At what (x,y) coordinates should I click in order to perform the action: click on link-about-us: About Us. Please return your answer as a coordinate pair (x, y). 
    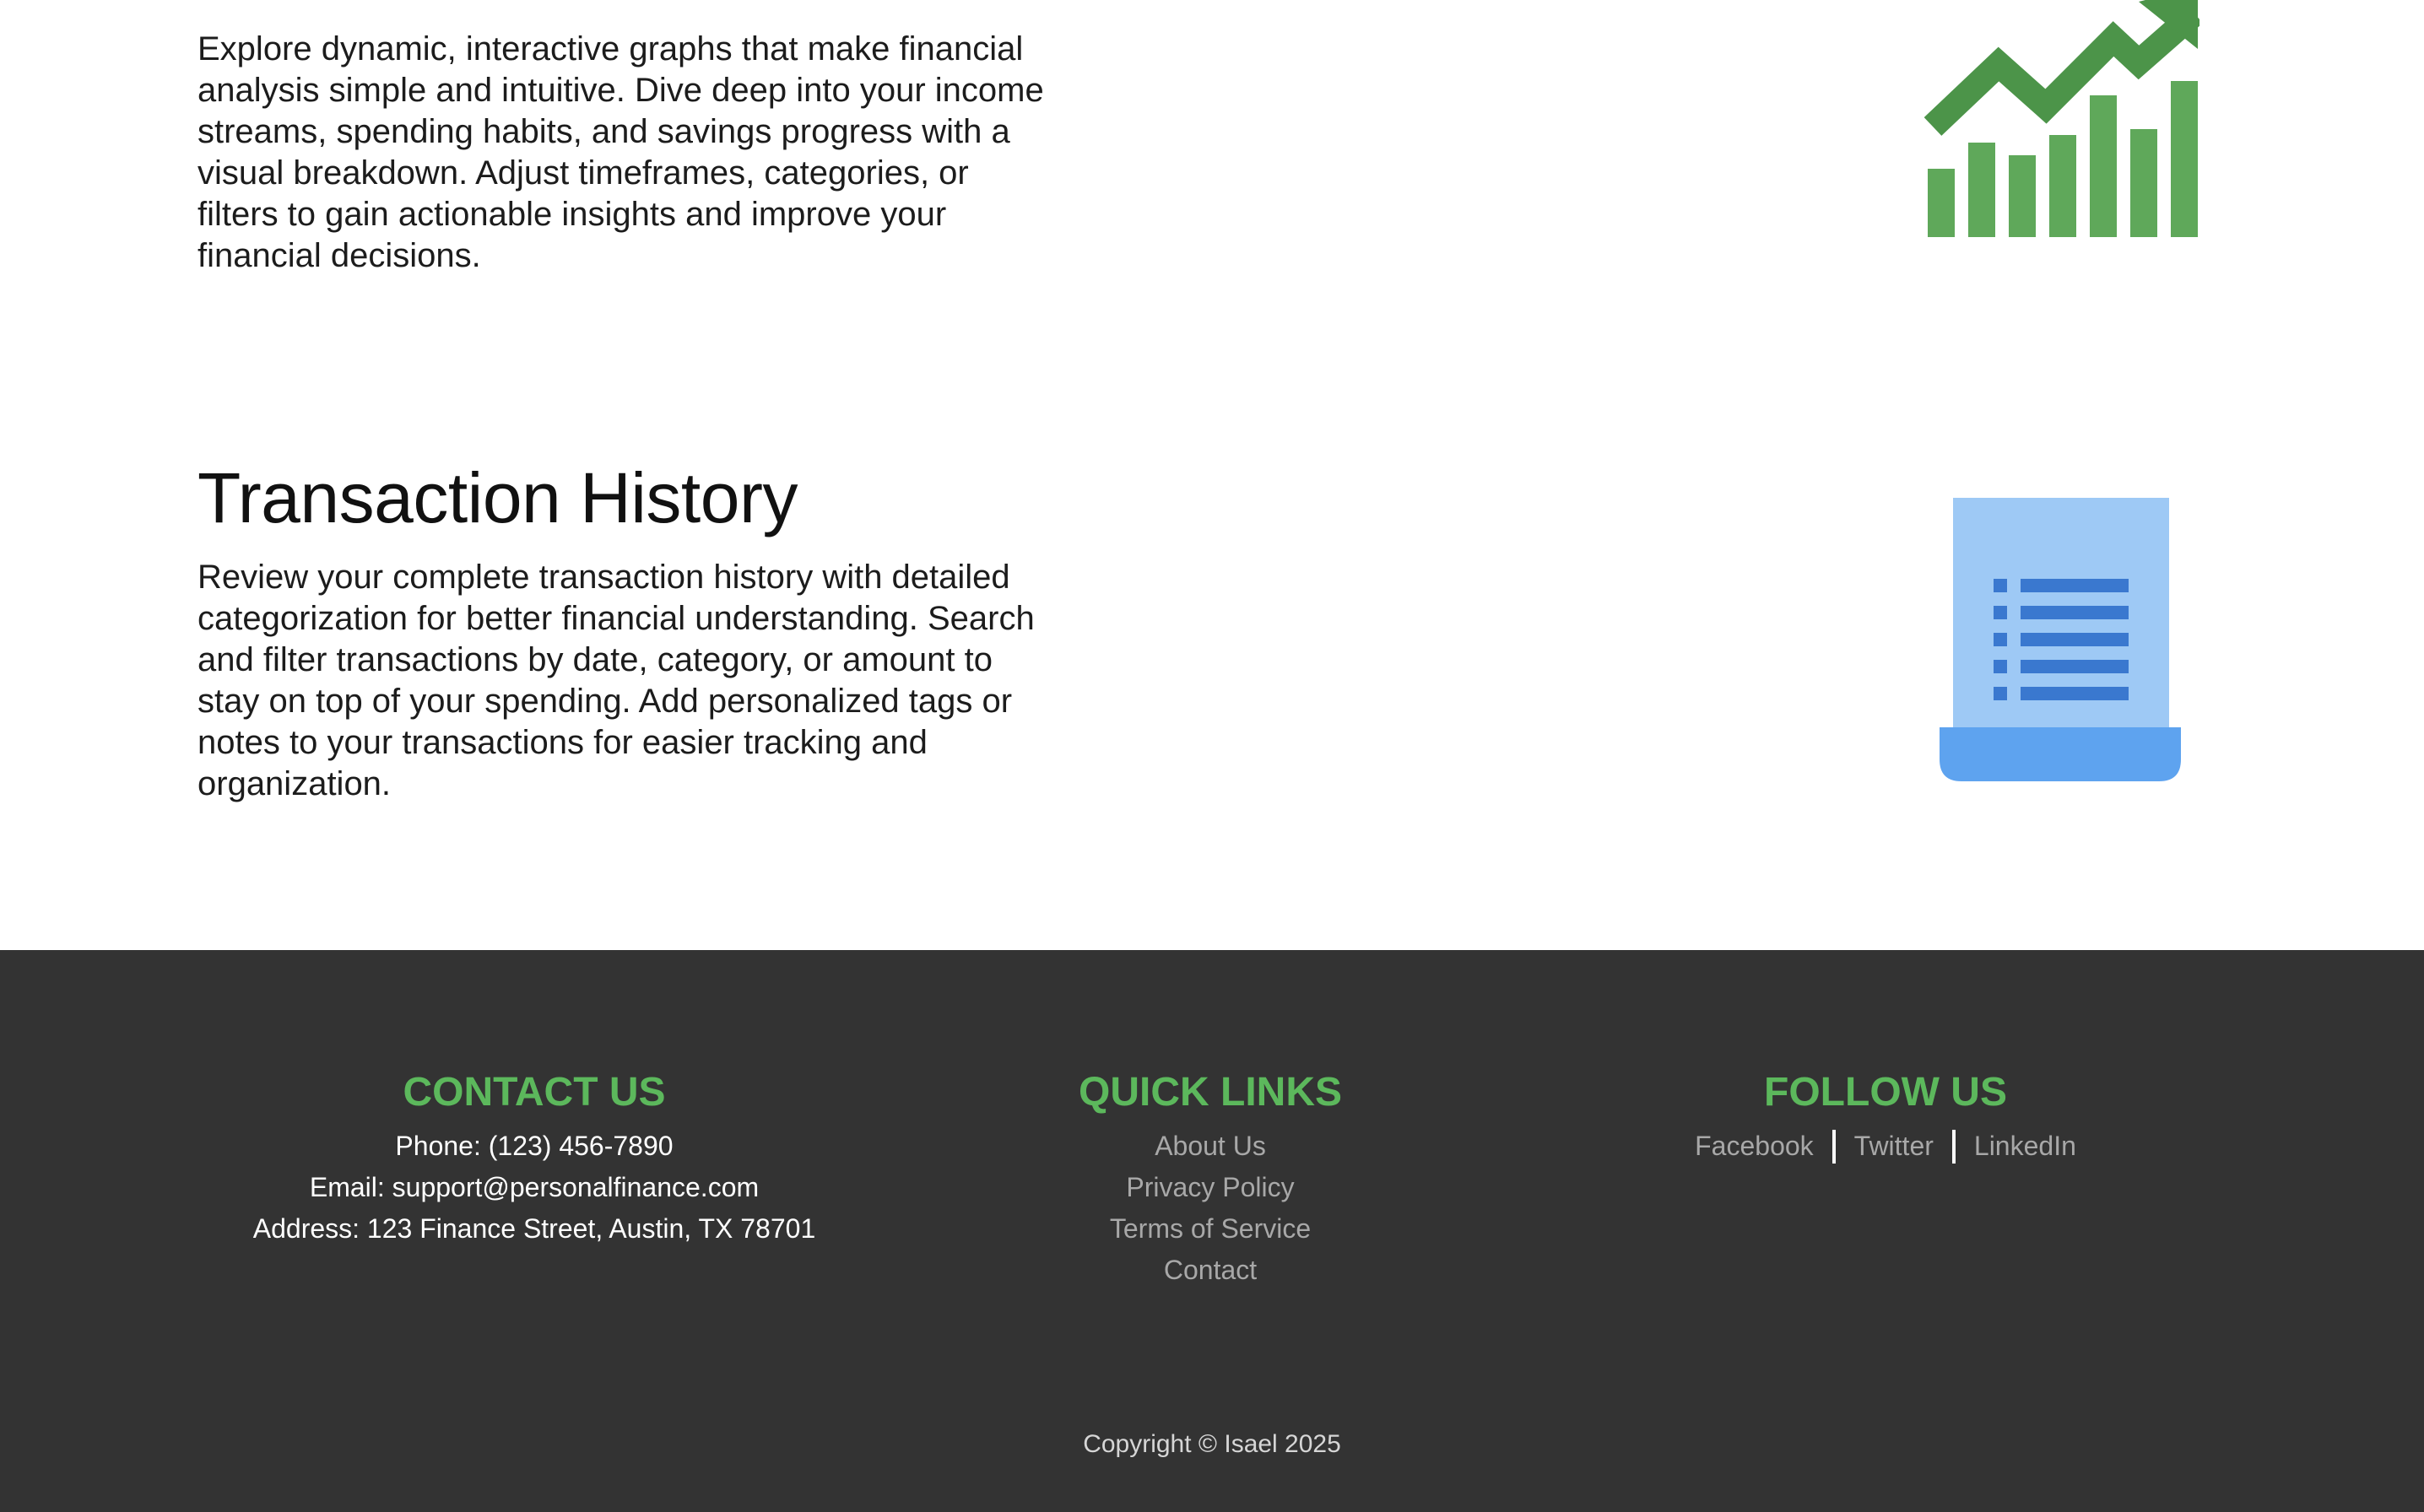
    Looking at the image, I should click on (1210, 1146).